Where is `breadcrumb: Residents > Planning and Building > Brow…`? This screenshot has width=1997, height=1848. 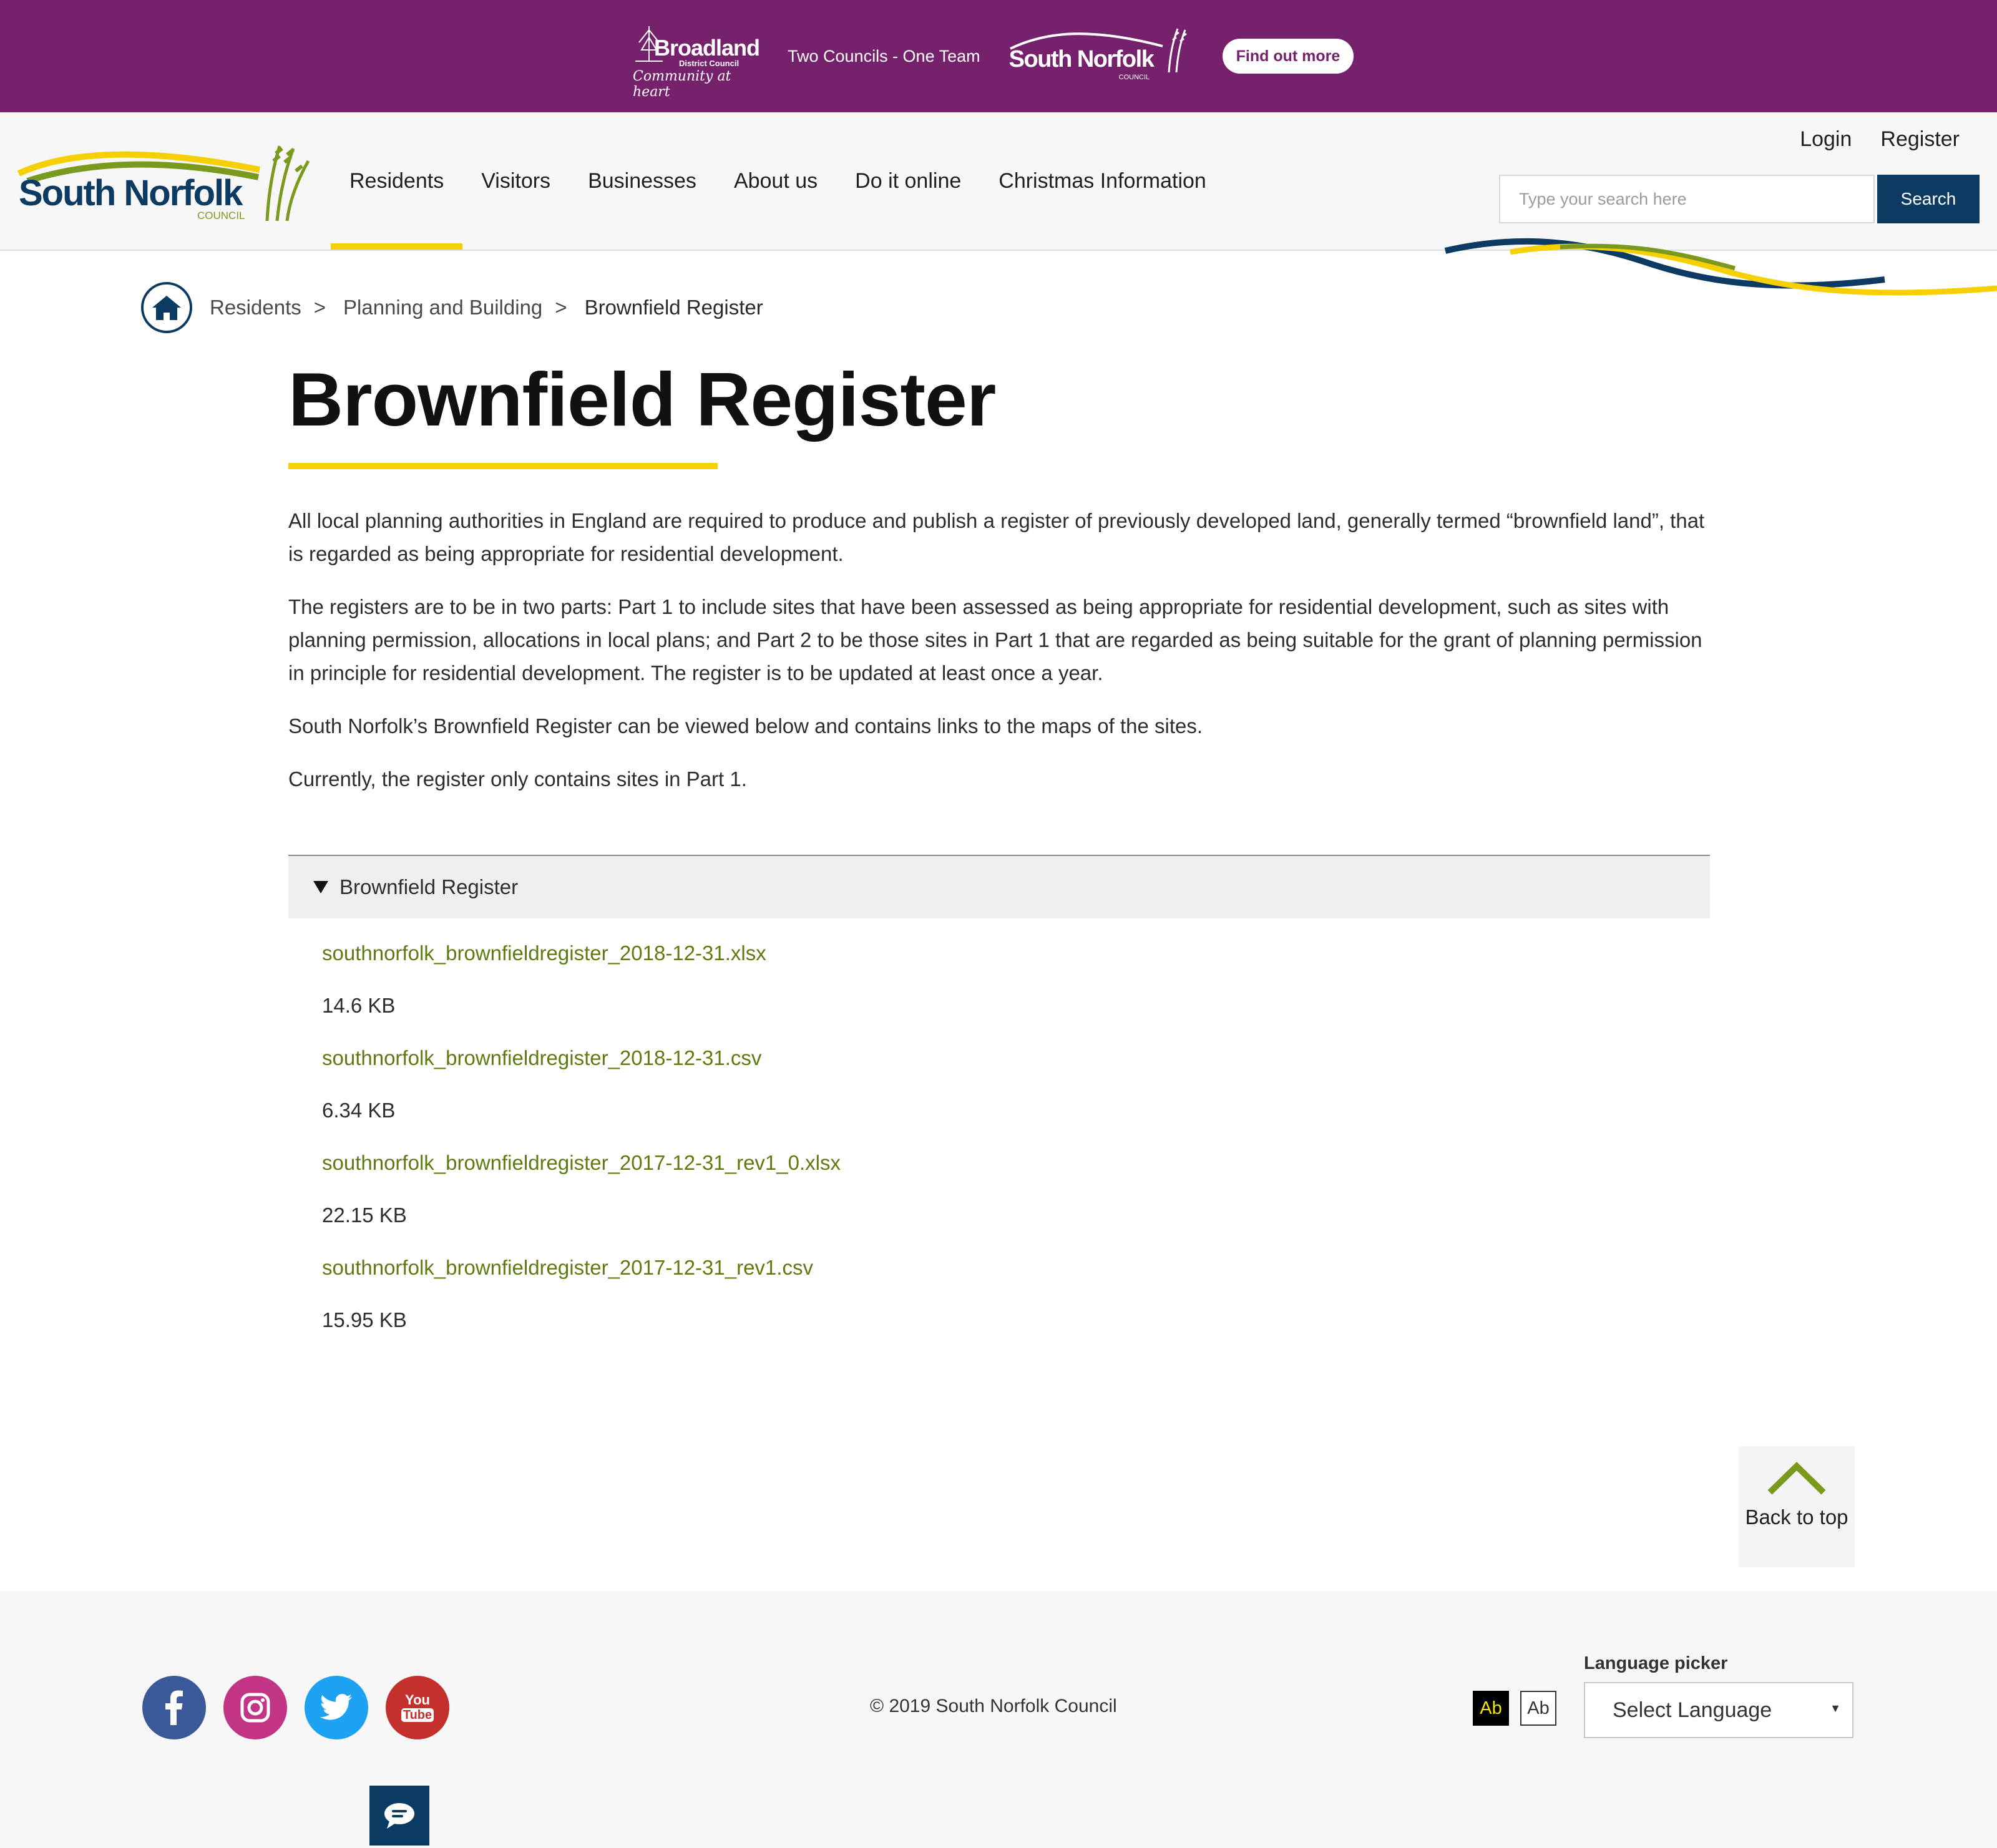 breadcrumb: Residents > Planning and Building > Brow… is located at coordinates (452, 307).